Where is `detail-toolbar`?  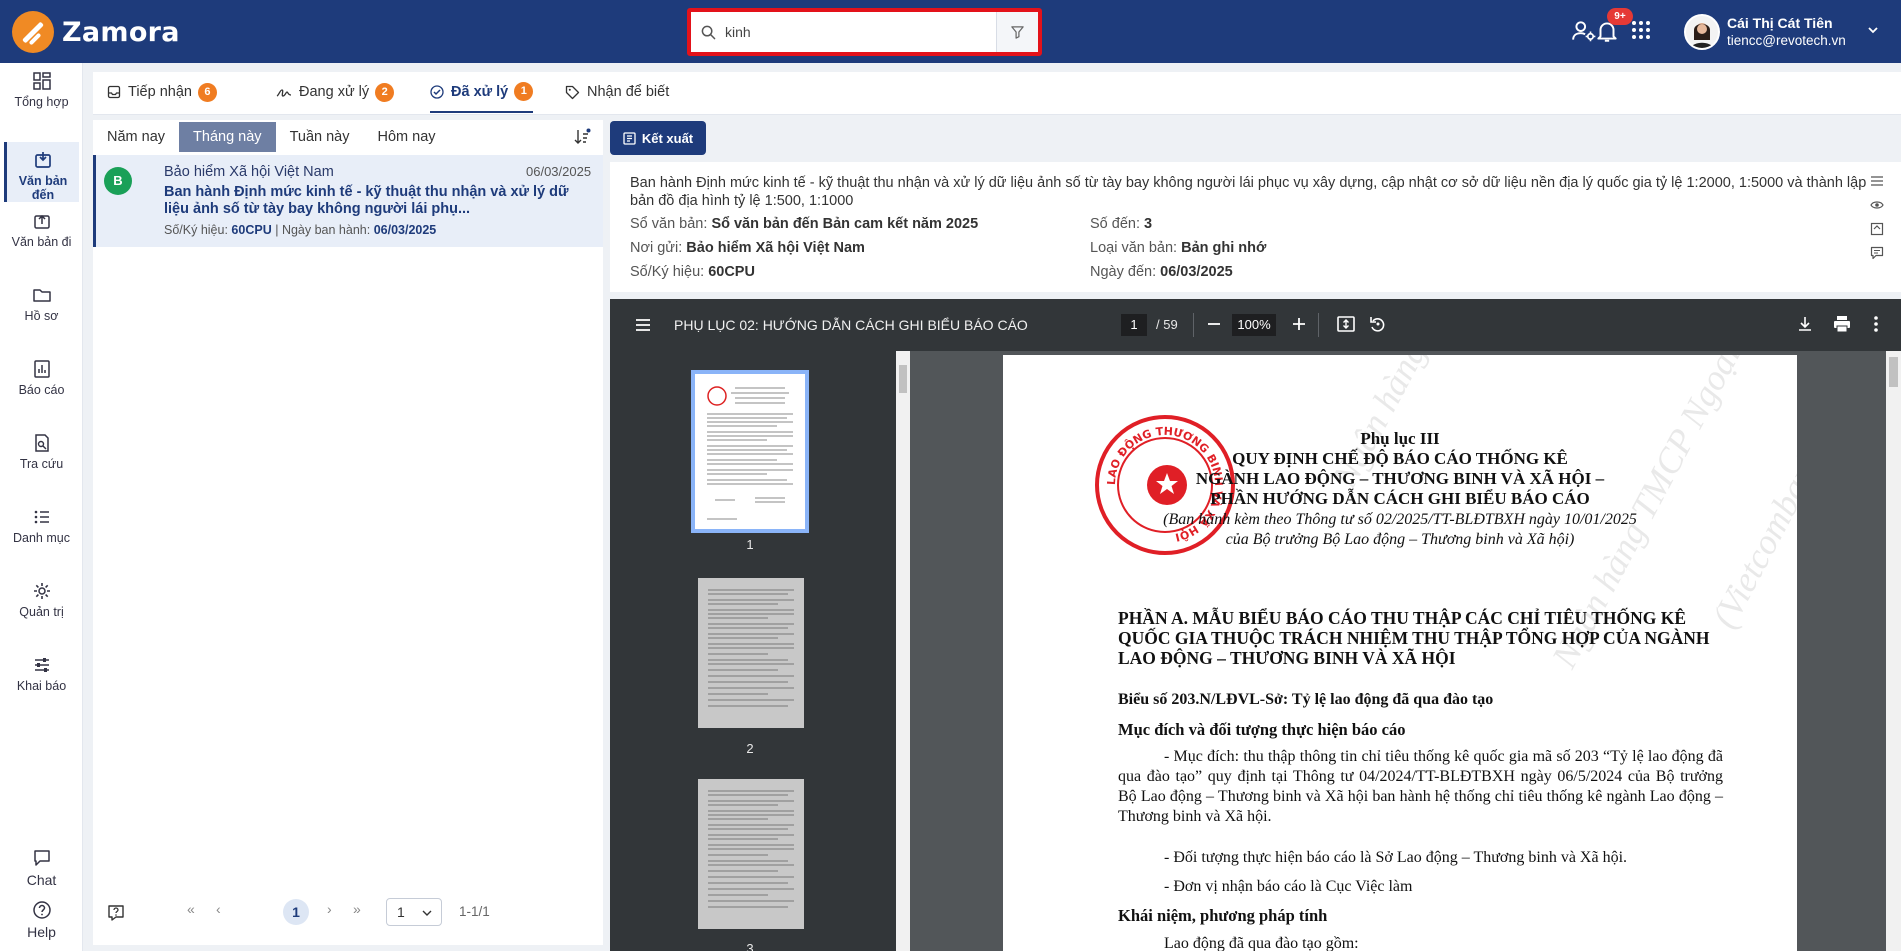
detail-toolbar is located at coordinates (1880, 222).